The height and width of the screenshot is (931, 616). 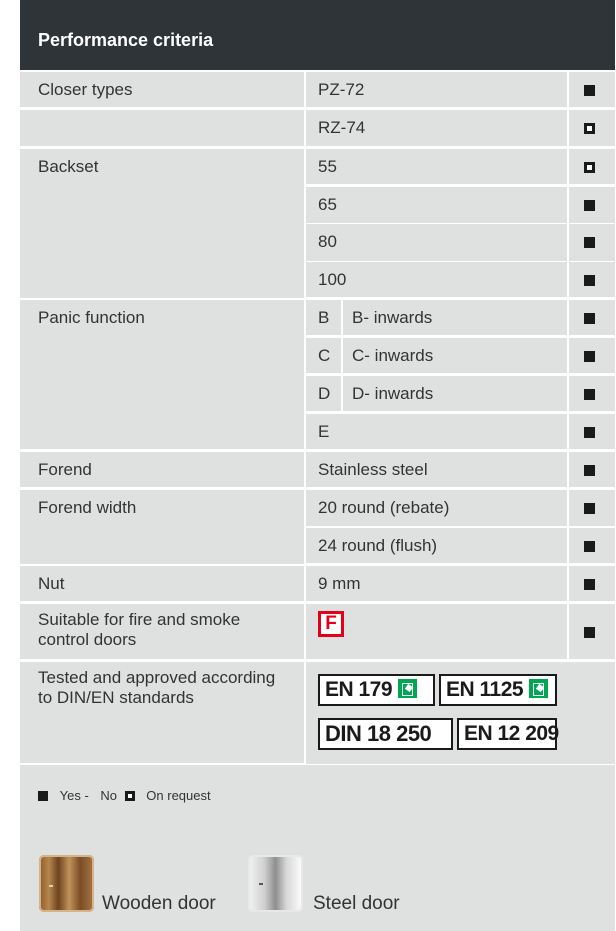 I want to click on legend: Yes - No On request, so click(x=124, y=795).